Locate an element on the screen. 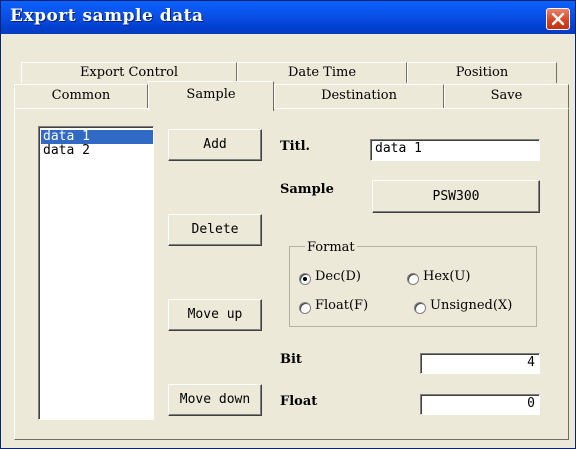 Image resolution: width=576 pixels, height=449 pixels. tab-label: Date Time is located at coordinates (322, 72).